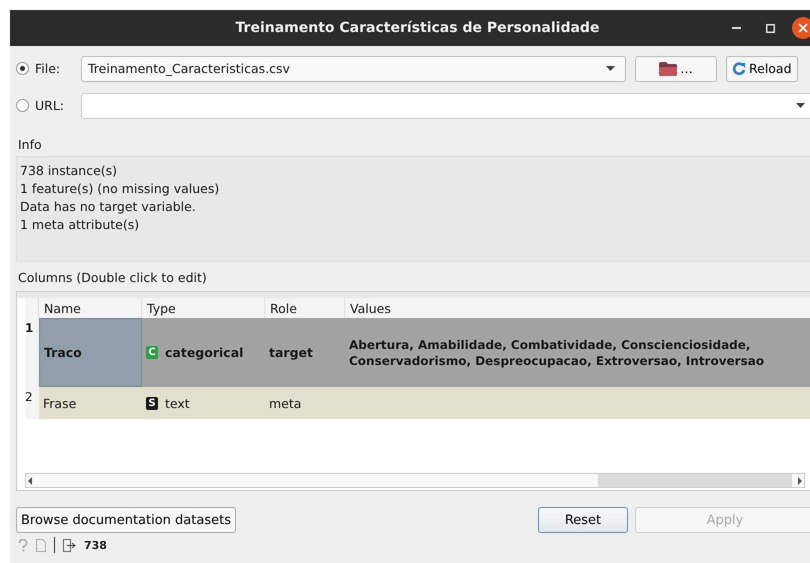  What do you see at coordinates (32, 352) in the screenshot?
I see `row-number: 1` at bounding box center [32, 352].